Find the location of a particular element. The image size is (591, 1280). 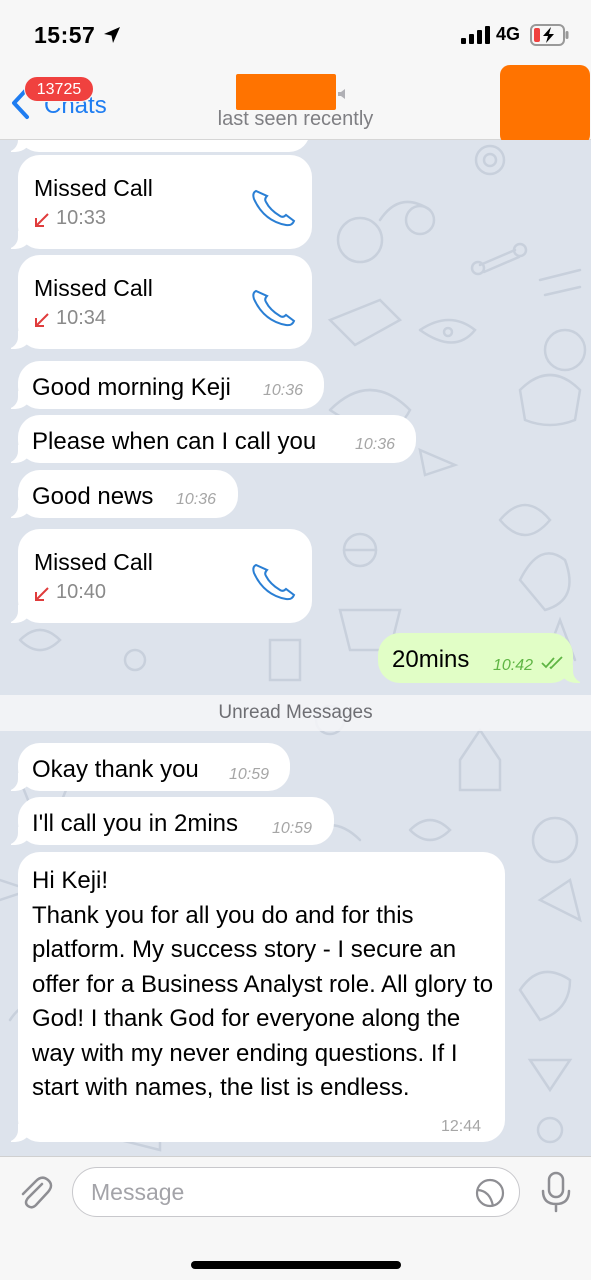

missed-call-time: 10:40 is located at coordinates (81, 592).